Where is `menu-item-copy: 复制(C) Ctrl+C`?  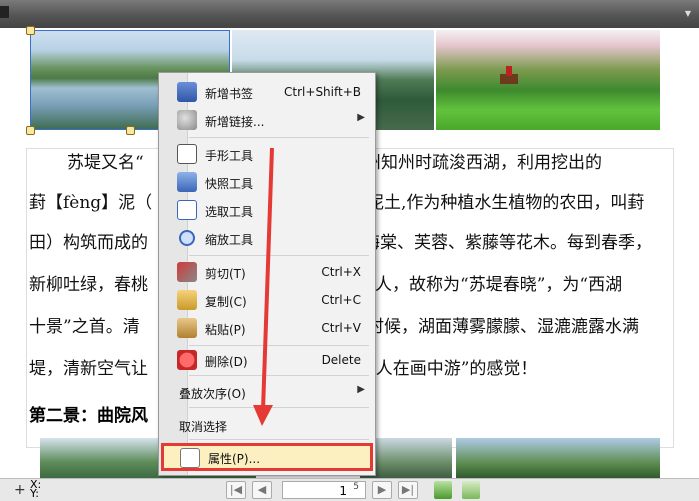
menu-item-copy: 复制(C) Ctrl+C is located at coordinates (267, 300).